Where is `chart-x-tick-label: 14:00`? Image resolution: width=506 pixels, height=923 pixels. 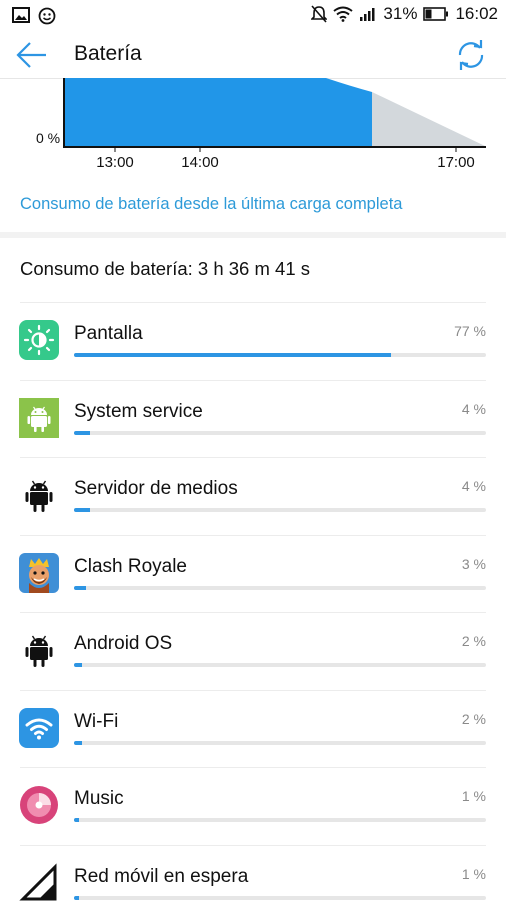 chart-x-tick-label: 14:00 is located at coordinates (200, 162).